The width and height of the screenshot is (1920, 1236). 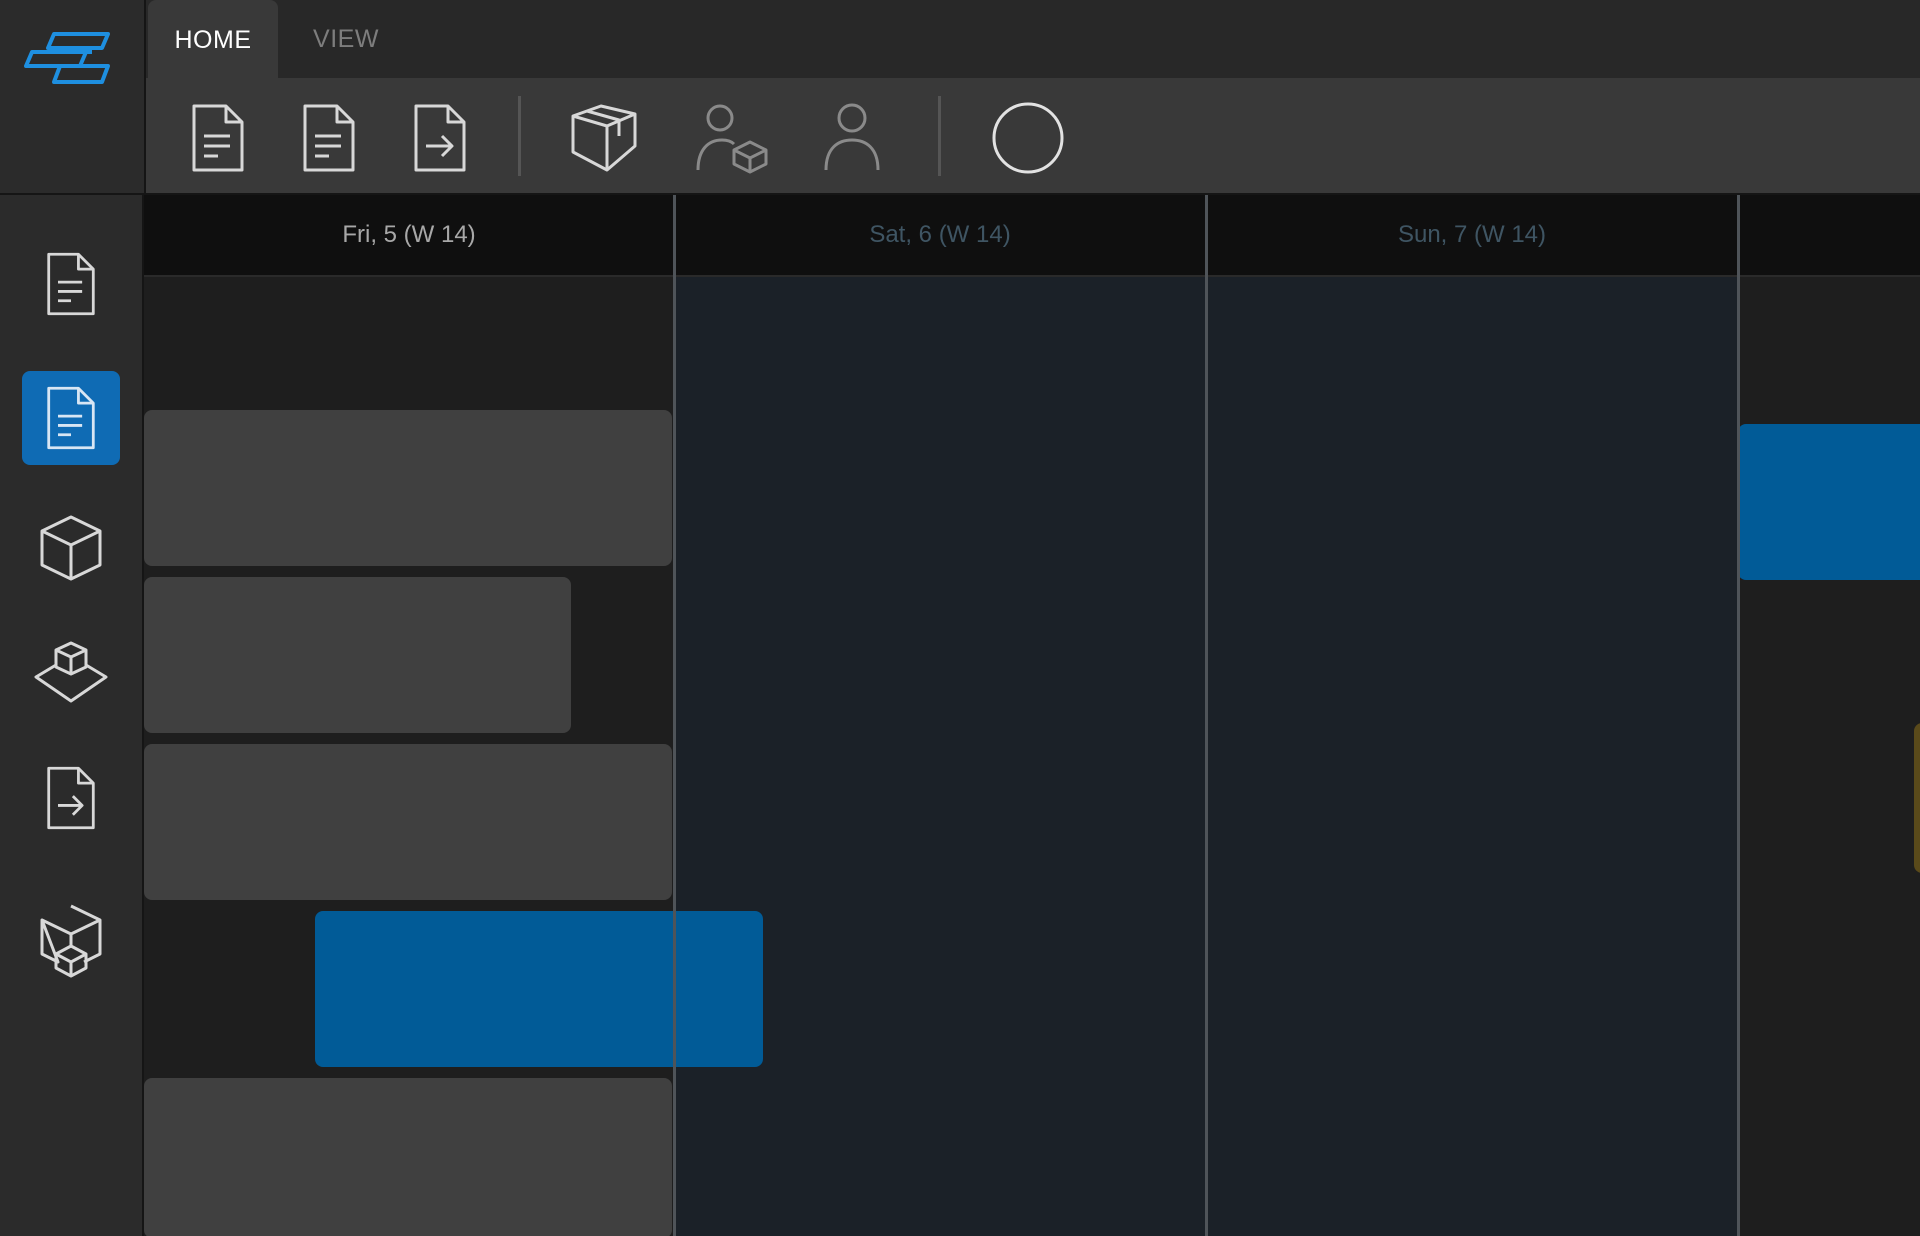 I want to click on sidebar-item-cube-on-plane, so click(x=71, y=672).